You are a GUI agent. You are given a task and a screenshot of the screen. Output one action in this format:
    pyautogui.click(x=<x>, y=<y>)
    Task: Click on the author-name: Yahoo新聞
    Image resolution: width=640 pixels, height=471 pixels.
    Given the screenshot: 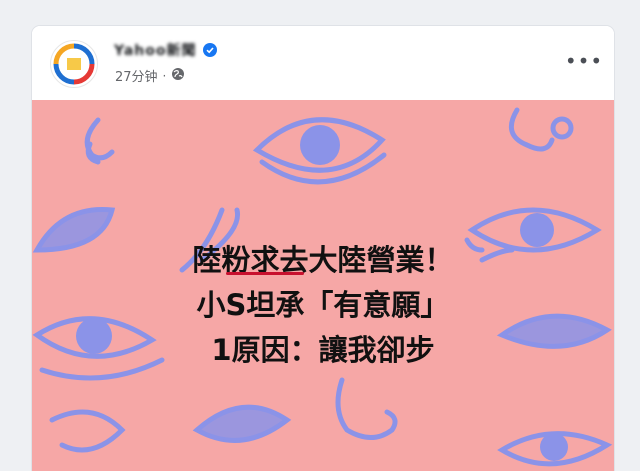 What is the action you would take?
    pyautogui.click(x=155, y=50)
    